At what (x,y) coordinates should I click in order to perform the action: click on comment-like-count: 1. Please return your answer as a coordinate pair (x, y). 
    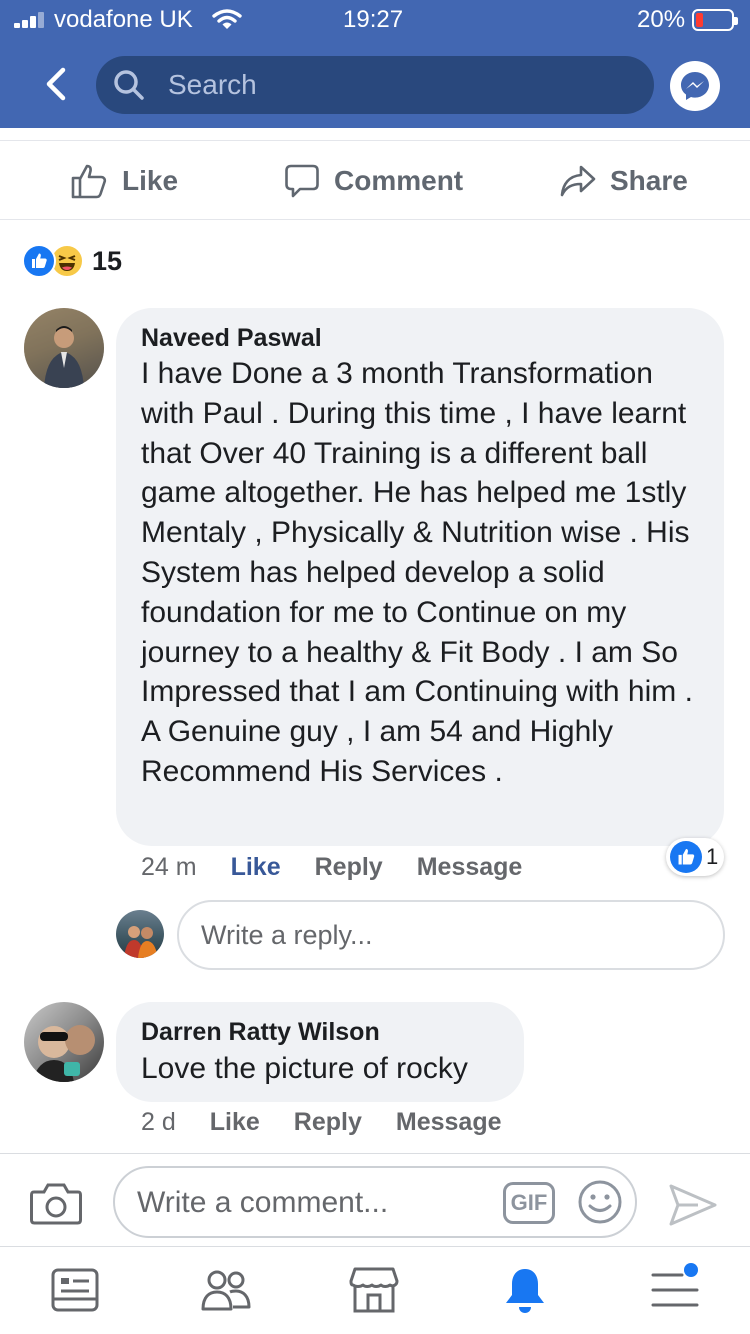
    Looking at the image, I should click on (695, 857).